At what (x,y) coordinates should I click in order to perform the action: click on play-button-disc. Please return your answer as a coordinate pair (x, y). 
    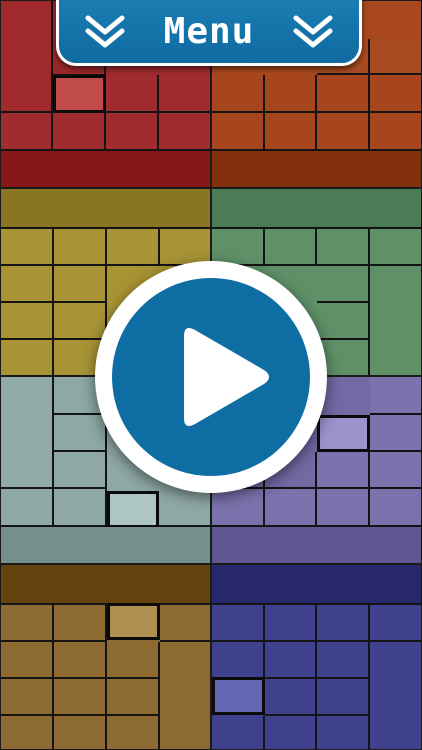
    Looking at the image, I should click on (211, 377).